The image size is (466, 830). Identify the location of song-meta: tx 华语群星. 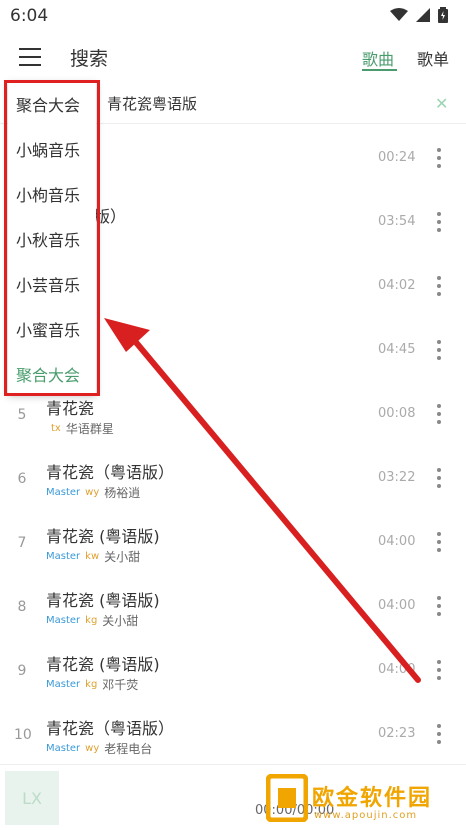
(80, 428).